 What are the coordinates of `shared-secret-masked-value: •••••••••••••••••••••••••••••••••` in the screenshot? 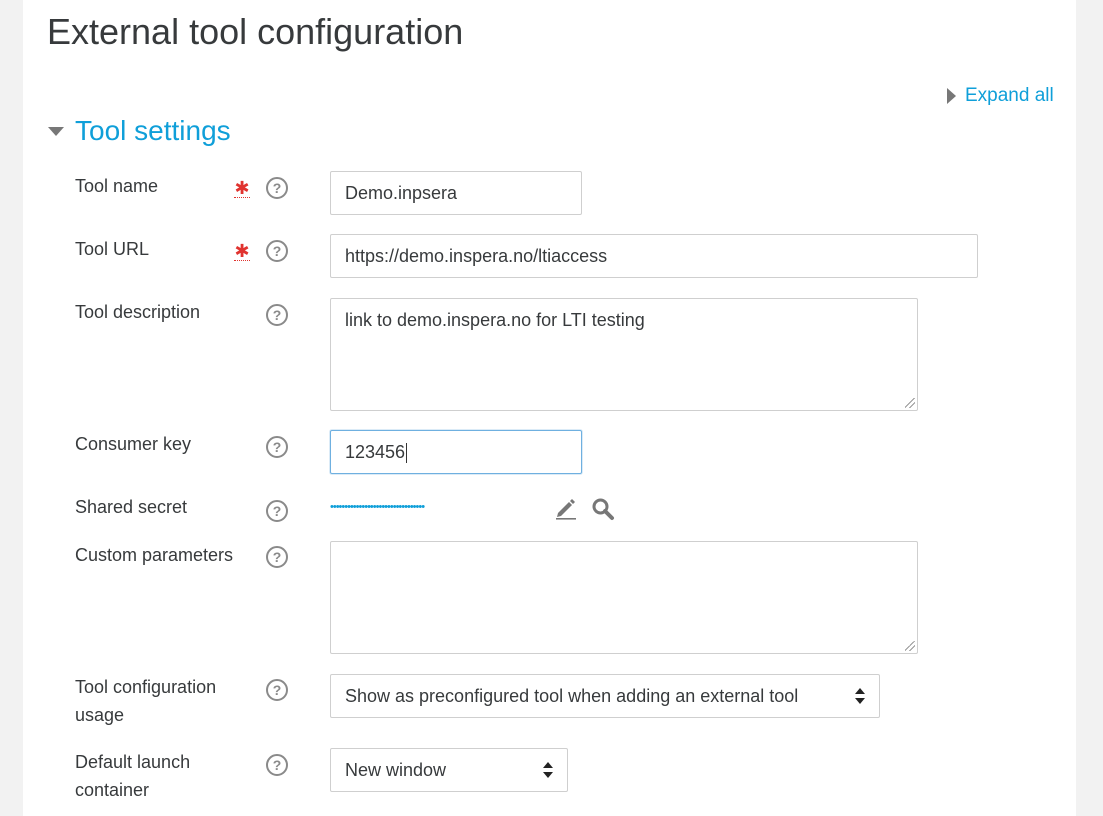 It's located at (377, 507).